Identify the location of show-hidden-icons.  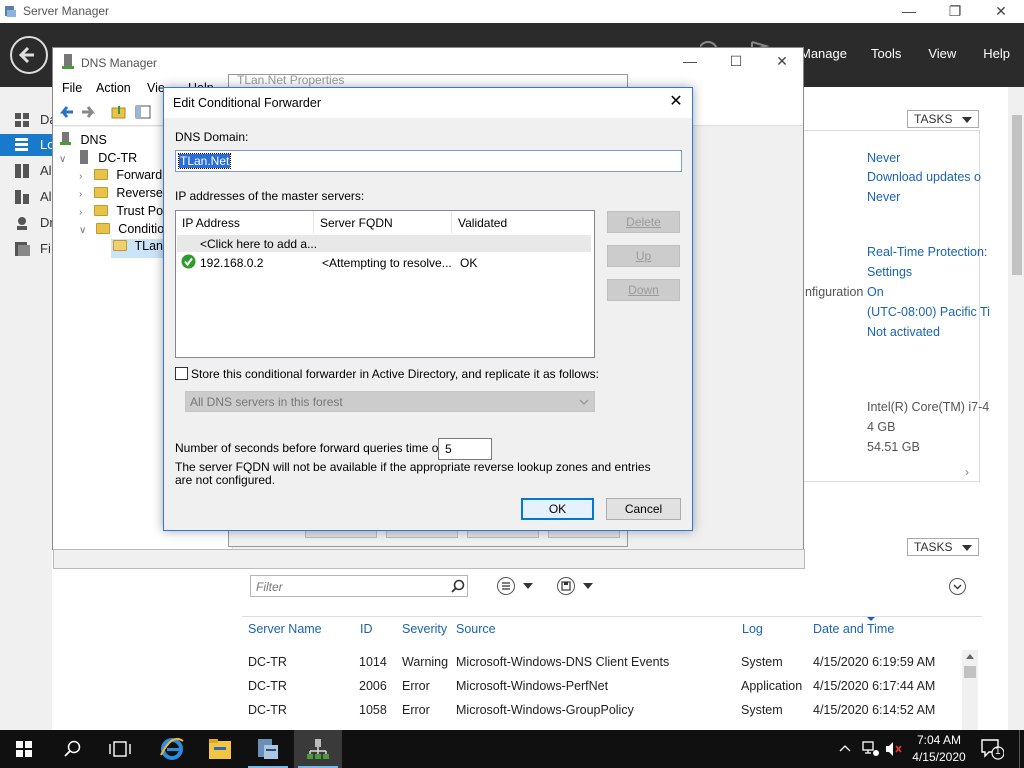
(846, 749).